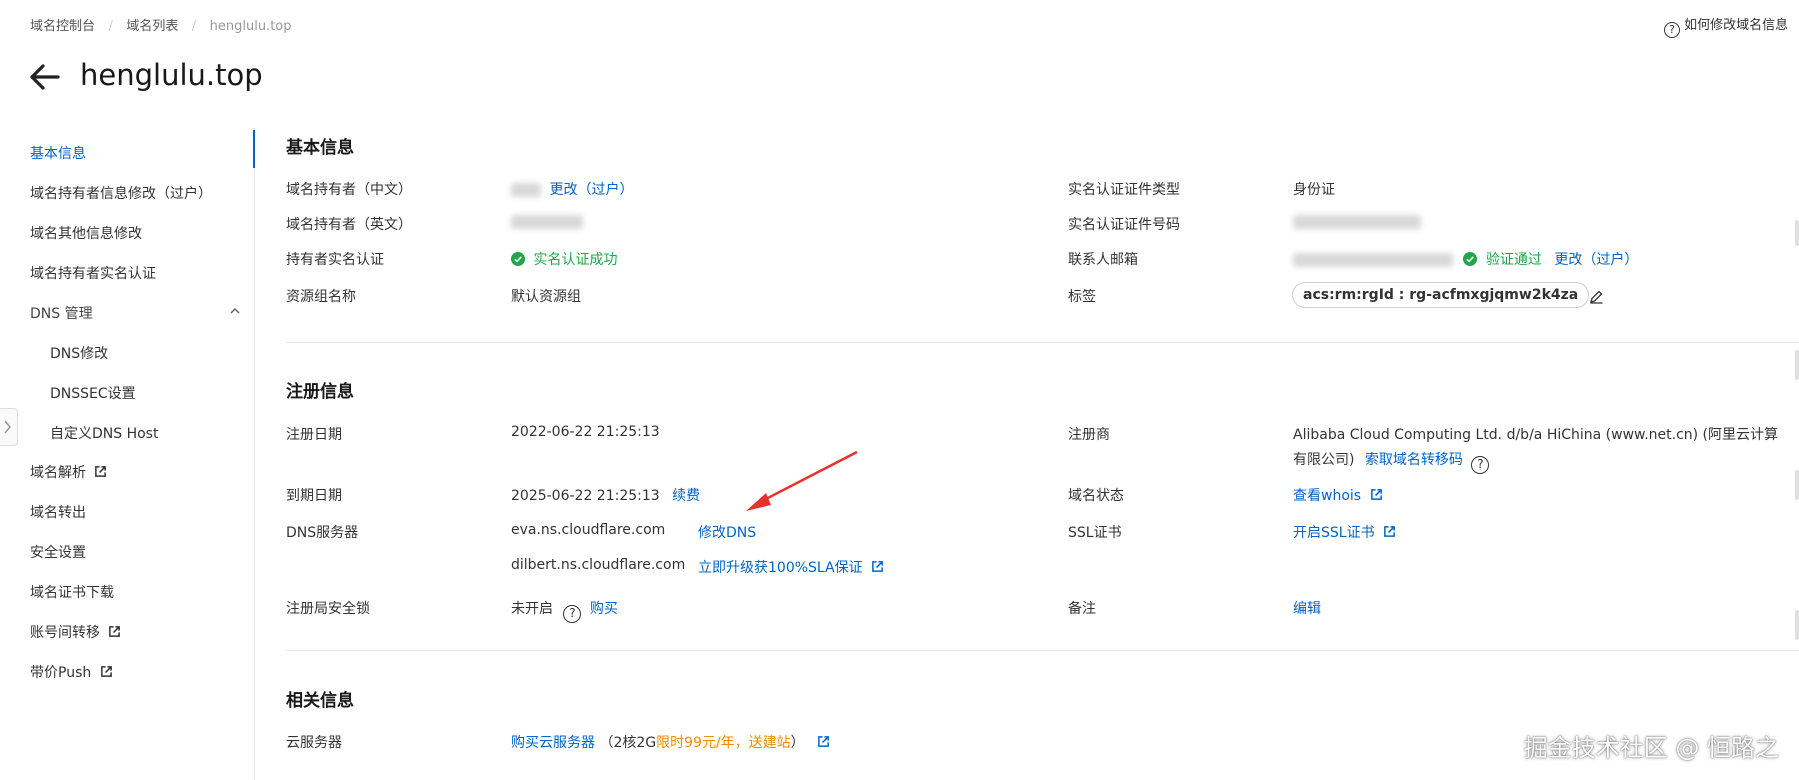 This screenshot has width=1799, height=780. What do you see at coordinates (349, 225) in the screenshot?
I see `holder-en-label: 域名持有者（英文）` at bounding box center [349, 225].